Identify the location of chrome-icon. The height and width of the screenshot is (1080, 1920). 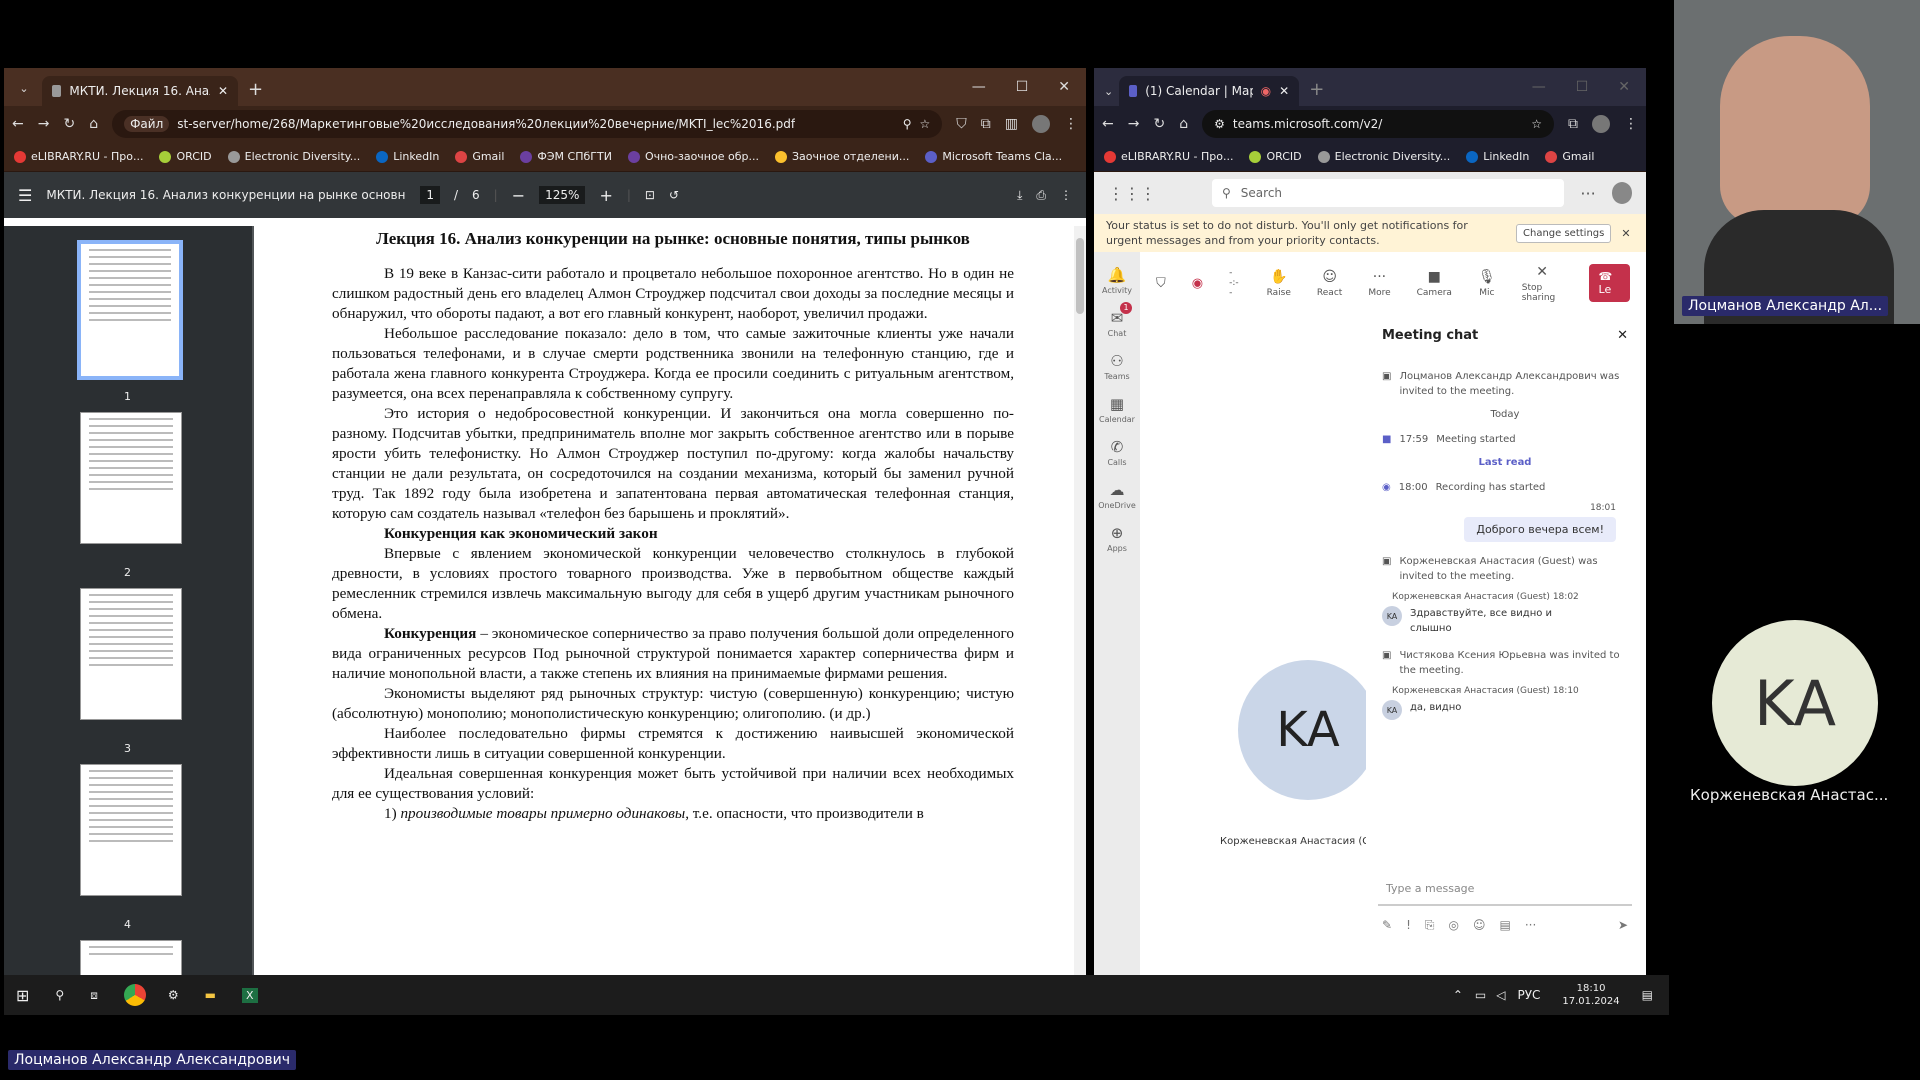
(134, 995).